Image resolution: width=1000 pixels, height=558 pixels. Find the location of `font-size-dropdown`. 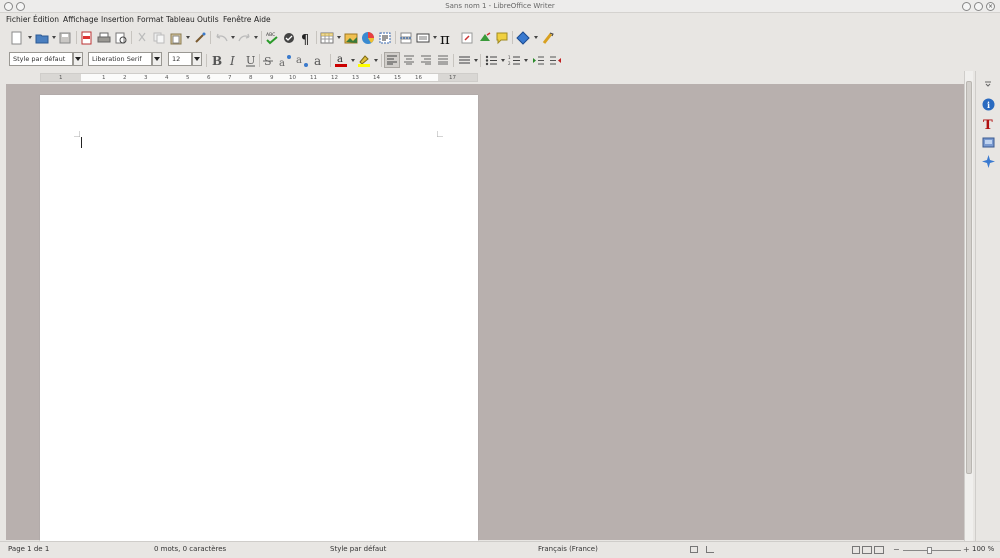

font-size-dropdown is located at coordinates (197, 59).